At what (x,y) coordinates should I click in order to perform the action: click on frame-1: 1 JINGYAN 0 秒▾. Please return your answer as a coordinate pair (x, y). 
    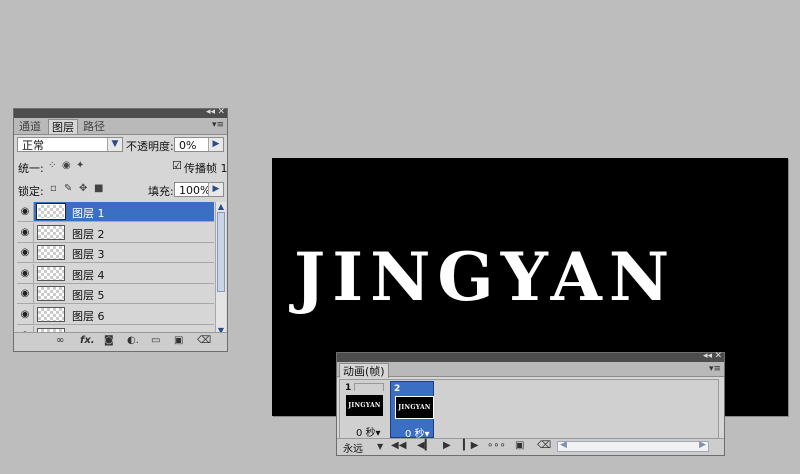
    Looking at the image, I should click on (364, 410).